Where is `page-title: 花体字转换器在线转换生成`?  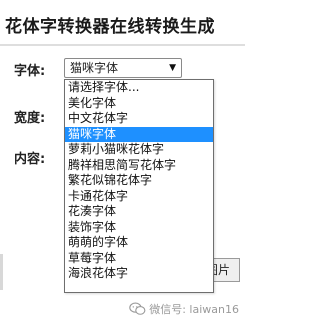 page-title: 花体字转换器在线转换生成 is located at coordinates (110, 27).